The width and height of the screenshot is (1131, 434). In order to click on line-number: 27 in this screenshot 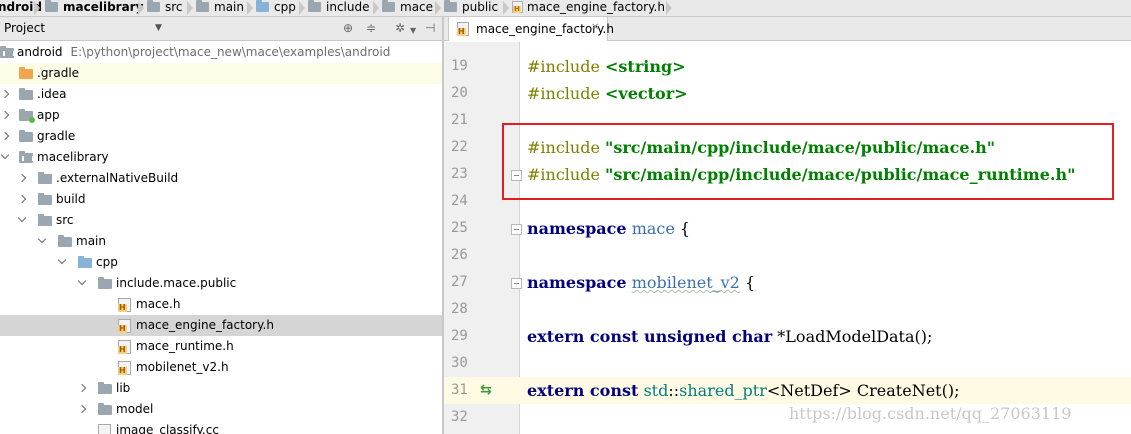, I will do `click(459, 282)`.